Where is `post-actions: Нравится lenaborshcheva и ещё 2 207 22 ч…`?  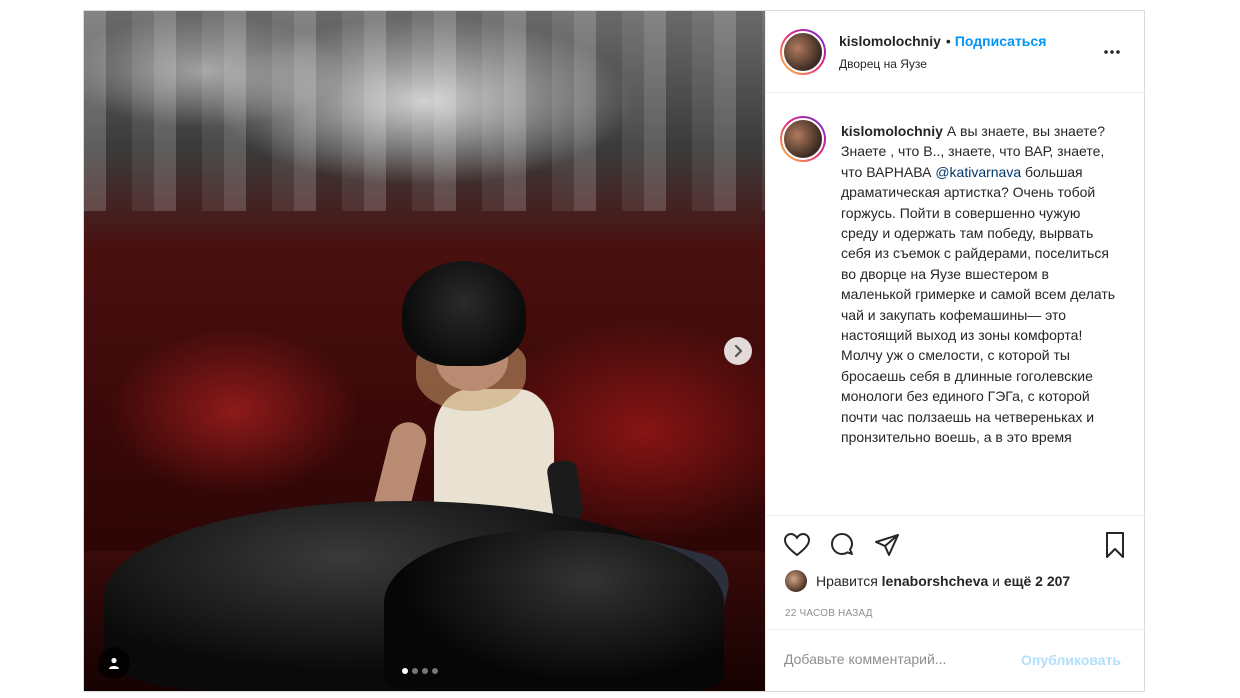
post-actions: Нравится lenaborshcheva и ещё 2 207 22 ч… is located at coordinates (956, 603).